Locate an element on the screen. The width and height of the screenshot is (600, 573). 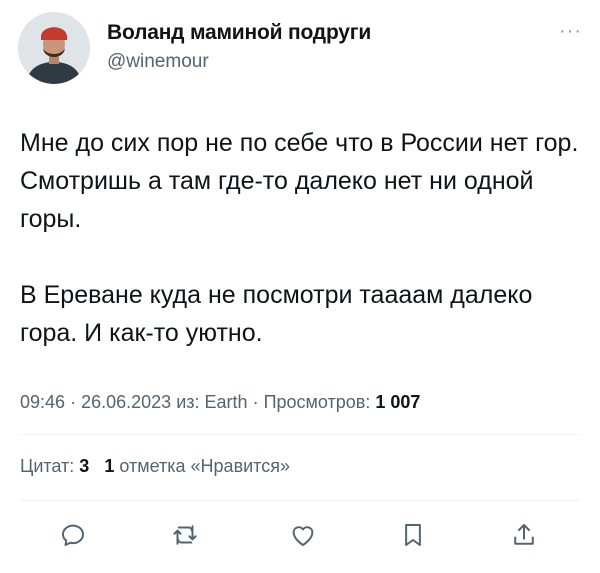
tweet-stats: Цитат: 3 1 отметка «Нравится» is located at coordinates (155, 466).